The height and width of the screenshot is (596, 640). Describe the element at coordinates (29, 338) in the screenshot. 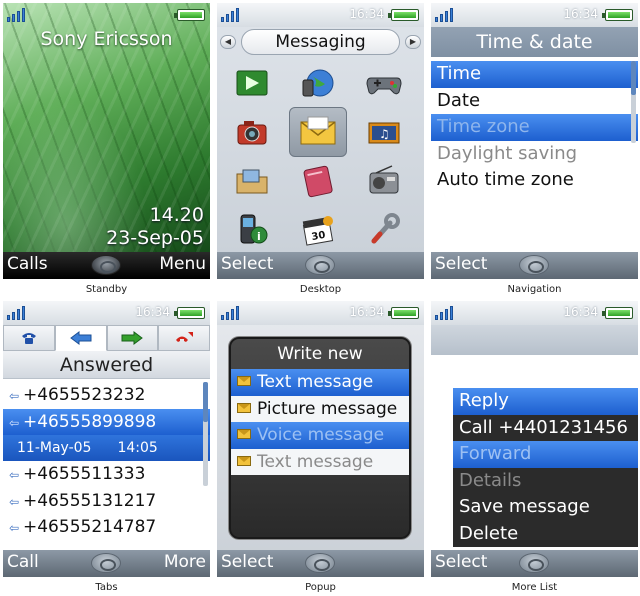

I see `tab-all-calls` at that location.